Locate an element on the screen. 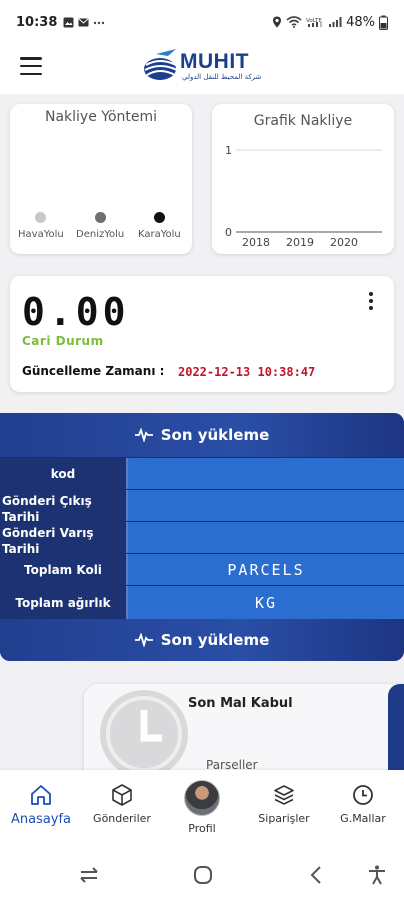 The width and height of the screenshot is (404, 900). logo-emblem-icon is located at coordinates (161, 64).